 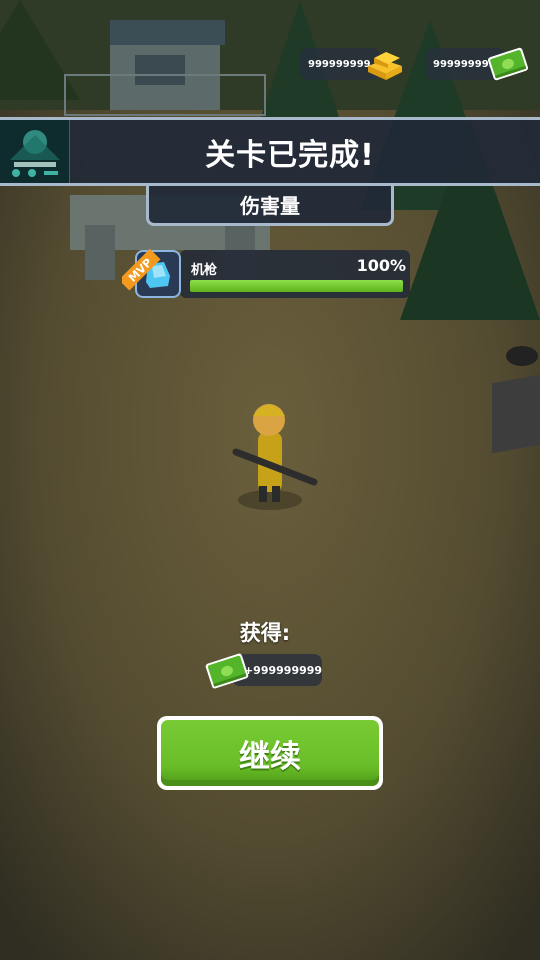 What do you see at coordinates (35, 151) in the screenshot?
I see `level-thumbnail-icon` at bounding box center [35, 151].